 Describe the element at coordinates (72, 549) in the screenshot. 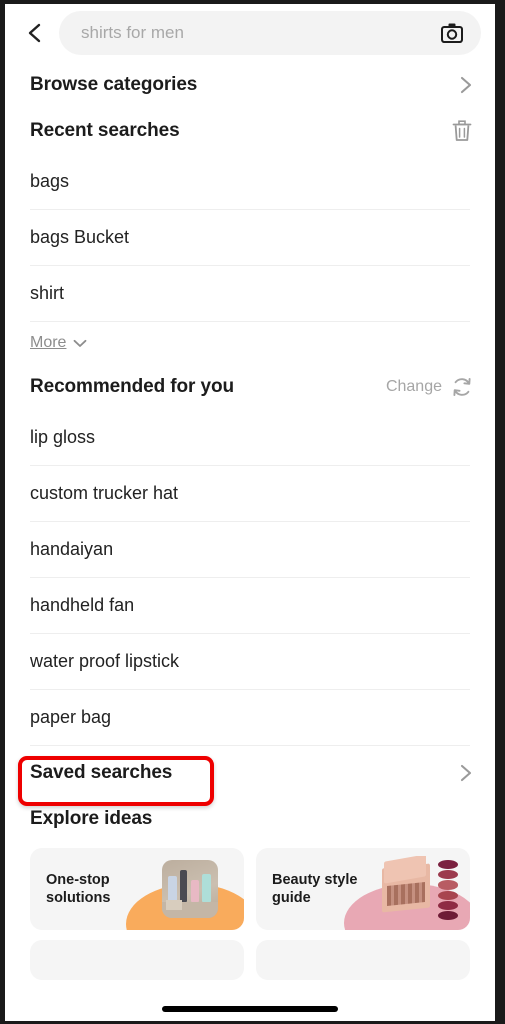

I see `recommended-label: handaiyan` at that location.